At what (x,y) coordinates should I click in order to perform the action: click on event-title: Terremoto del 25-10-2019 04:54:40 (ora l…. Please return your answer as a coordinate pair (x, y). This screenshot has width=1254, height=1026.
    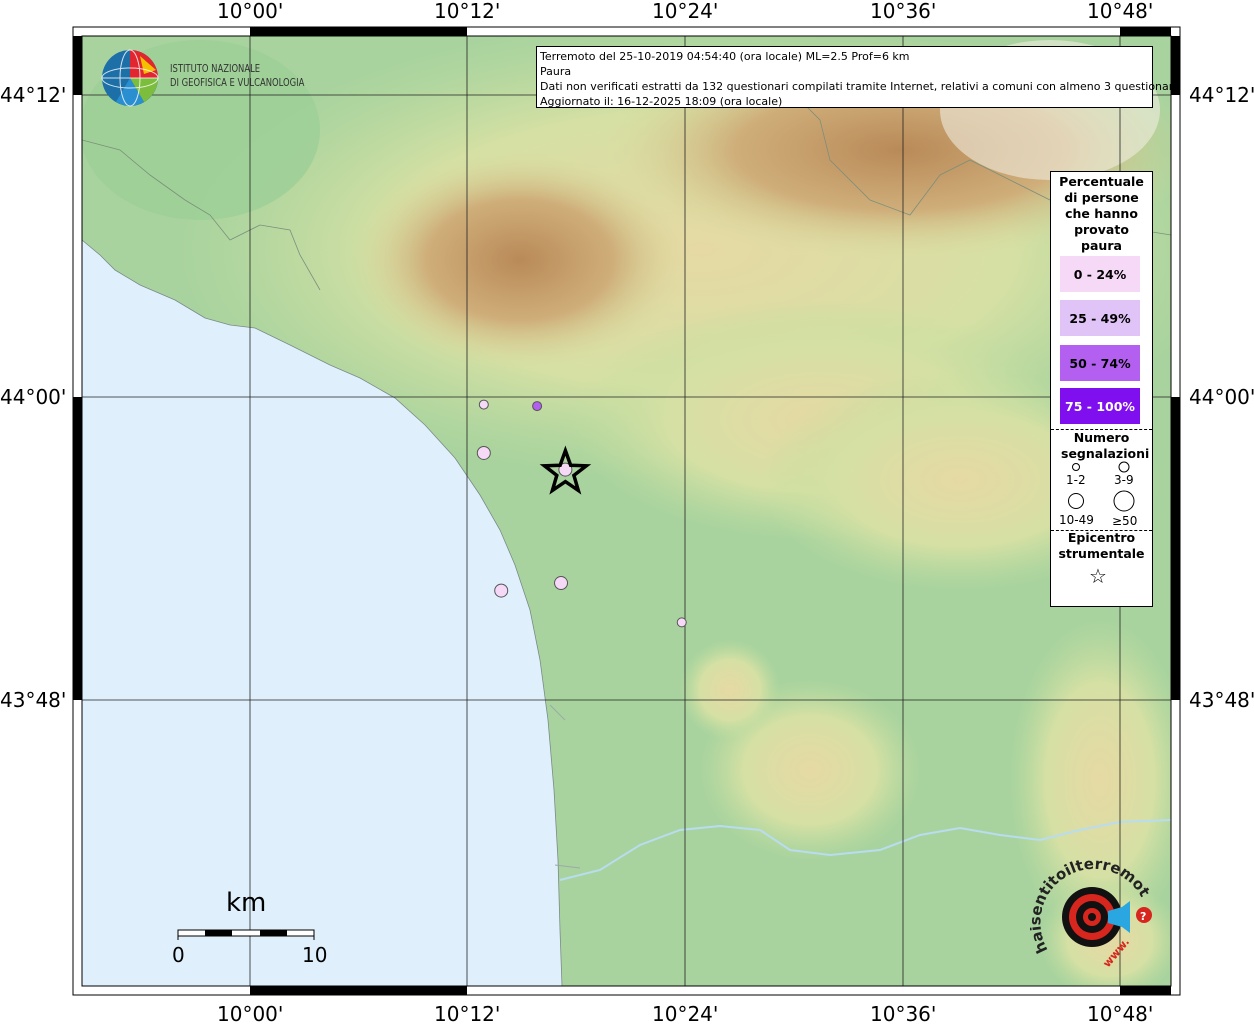
    Looking at the image, I should click on (725, 56).